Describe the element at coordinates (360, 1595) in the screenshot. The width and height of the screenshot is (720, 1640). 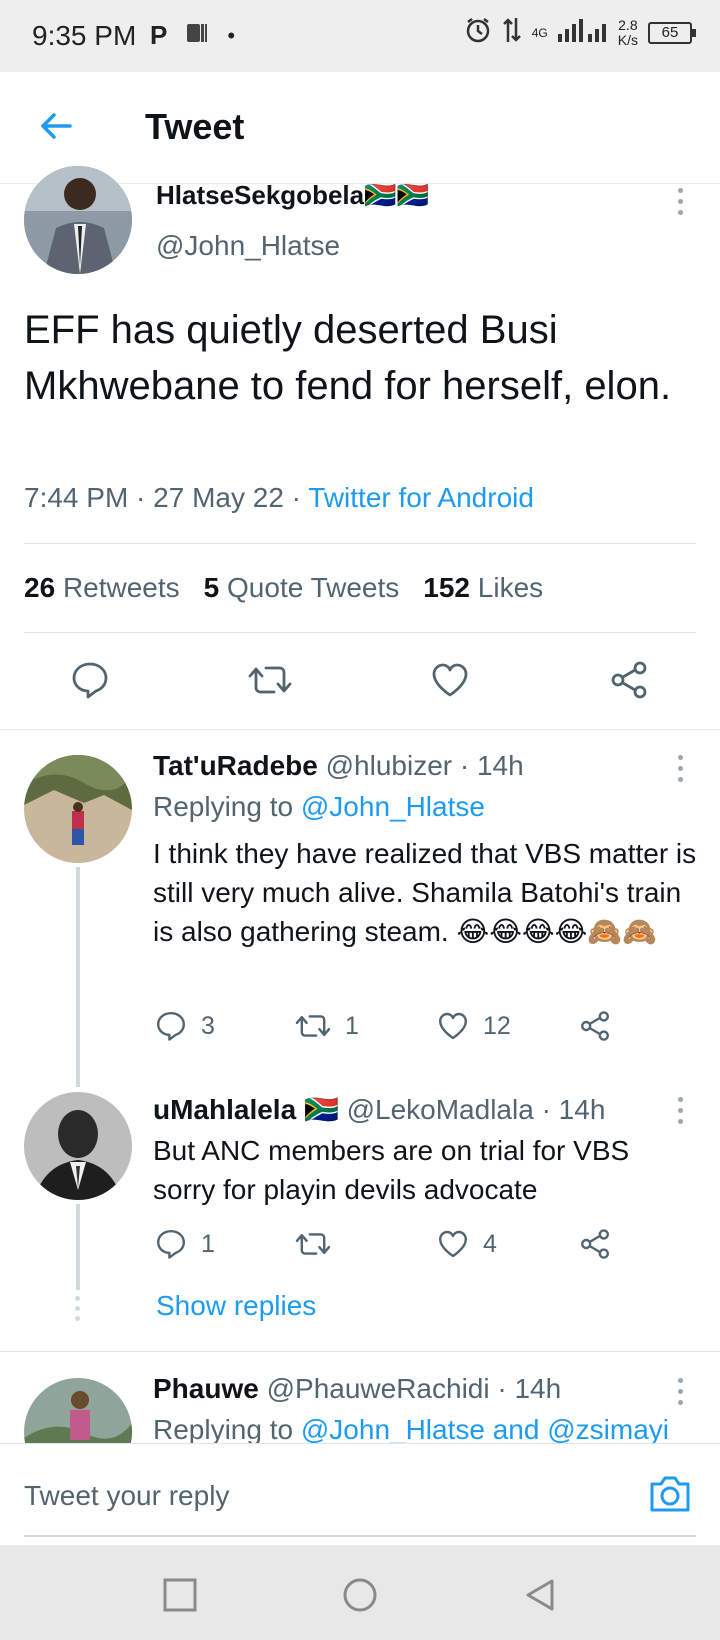
I see `home-icon` at that location.